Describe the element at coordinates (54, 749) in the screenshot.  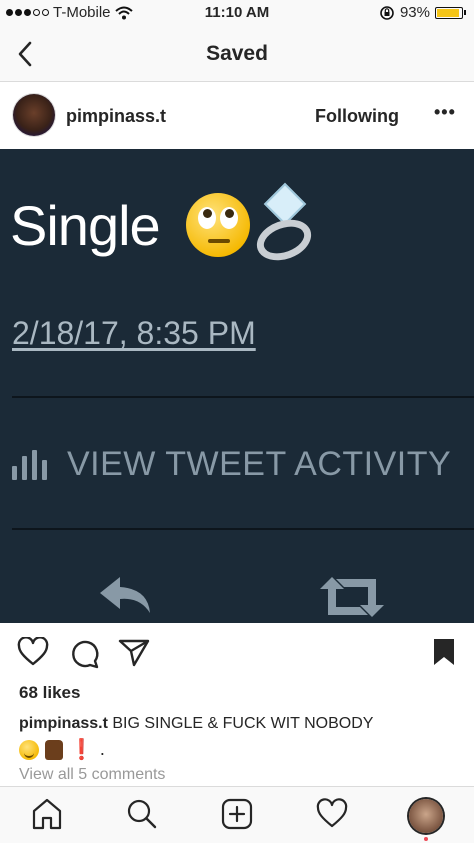
I see `thumbs-up-emoji` at that location.